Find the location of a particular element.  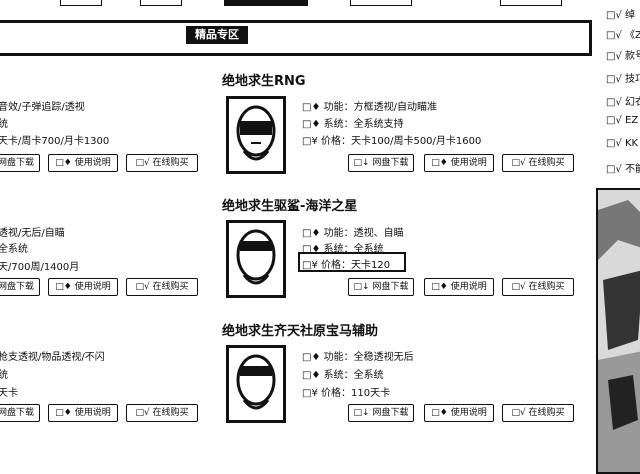

sidebar-link: □√ 幻衣 is located at coordinates (623, 100).